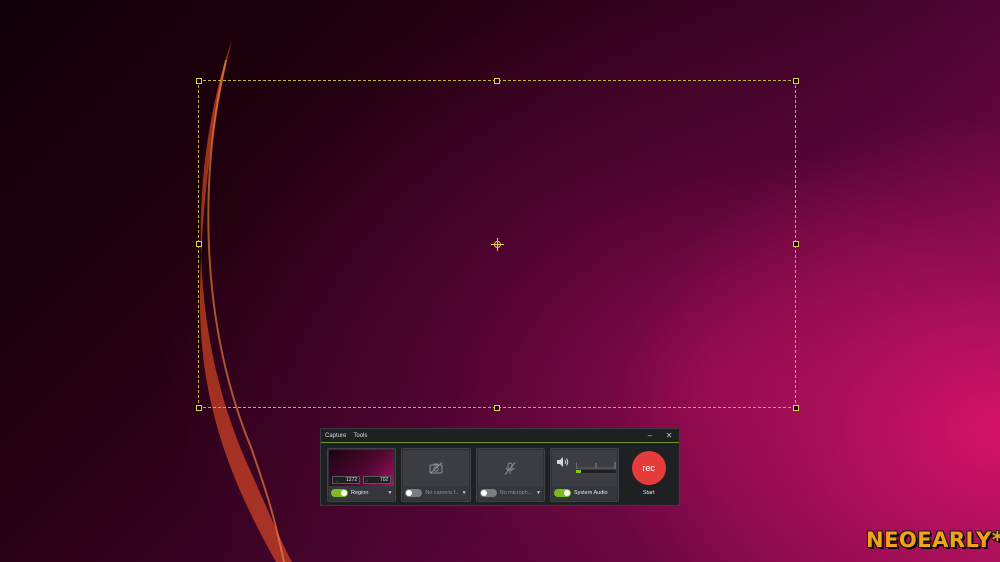 Image resolution: width=1000 pixels, height=562 pixels. Describe the element at coordinates (497, 408) in the screenshot. I see `region-handle-bottom-center` at that location.